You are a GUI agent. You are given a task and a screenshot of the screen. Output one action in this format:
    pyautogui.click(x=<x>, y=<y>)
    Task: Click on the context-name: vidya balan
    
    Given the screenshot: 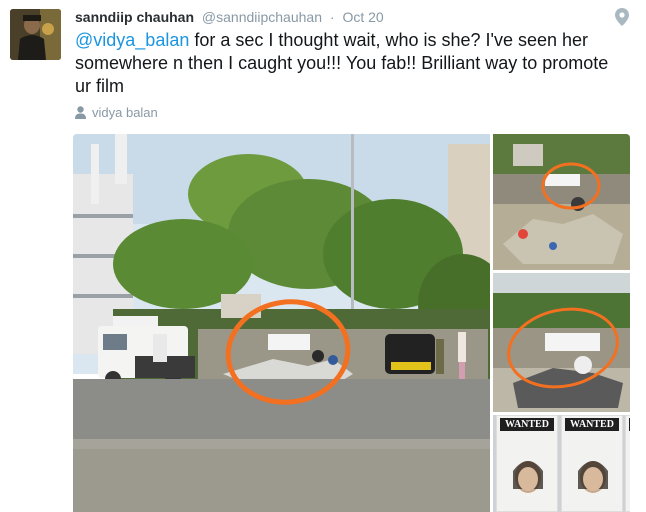 What is the action you would take?
    pyautogui.click(x=125, y=112)
    